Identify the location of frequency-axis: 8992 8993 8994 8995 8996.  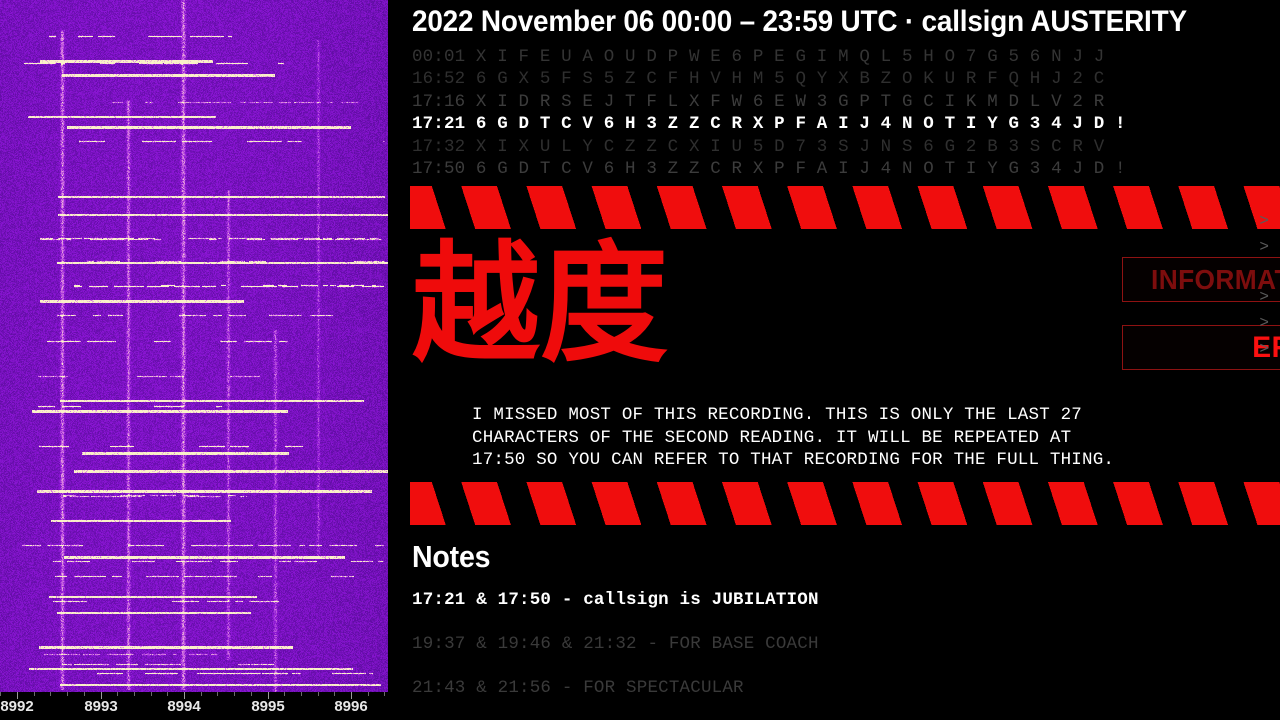
(194, 706).